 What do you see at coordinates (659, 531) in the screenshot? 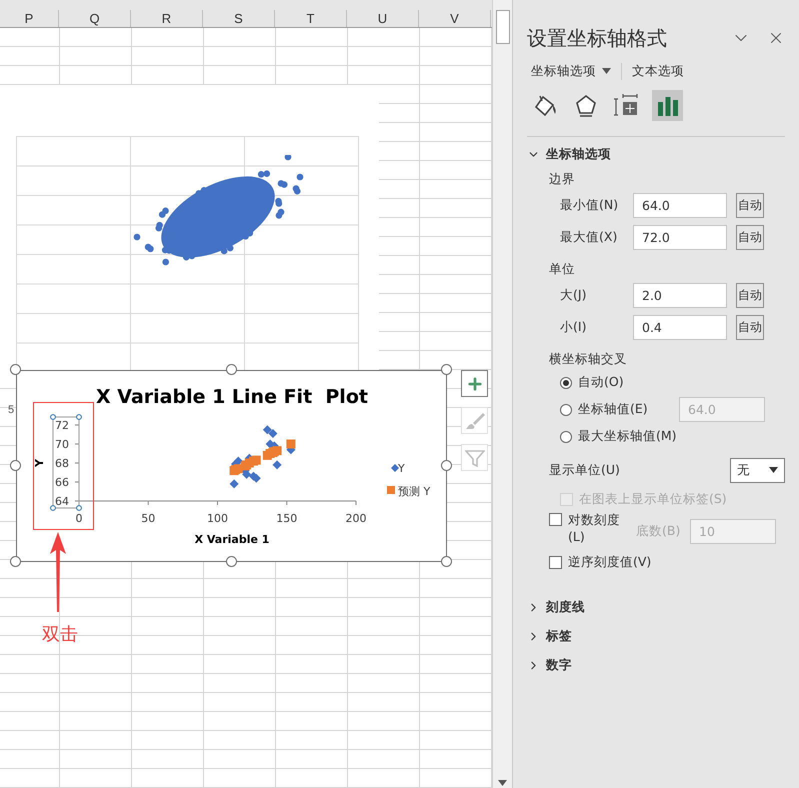
I see `field-label: 底数(B)` at bounding box center [659, 531].